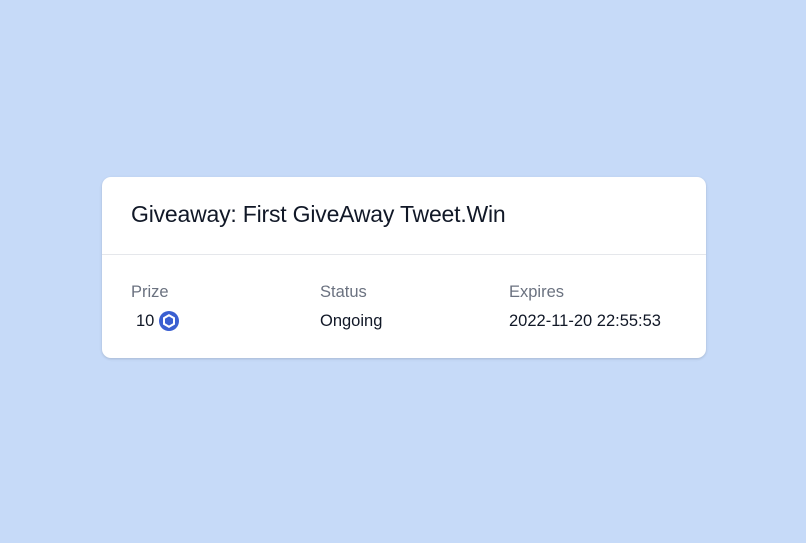 This screenshot has width=806, height=543. Describe the element at coordinates (537, 292) in the screenshot. I see `expires-label: Expires` at that location.